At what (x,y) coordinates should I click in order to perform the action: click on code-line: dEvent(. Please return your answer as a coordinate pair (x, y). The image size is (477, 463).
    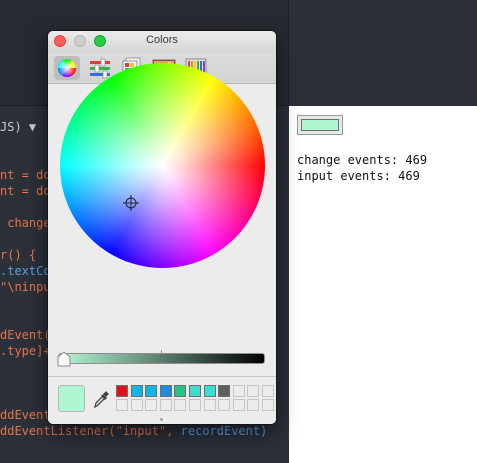
    Looking at the image, I should click on (25, 335).